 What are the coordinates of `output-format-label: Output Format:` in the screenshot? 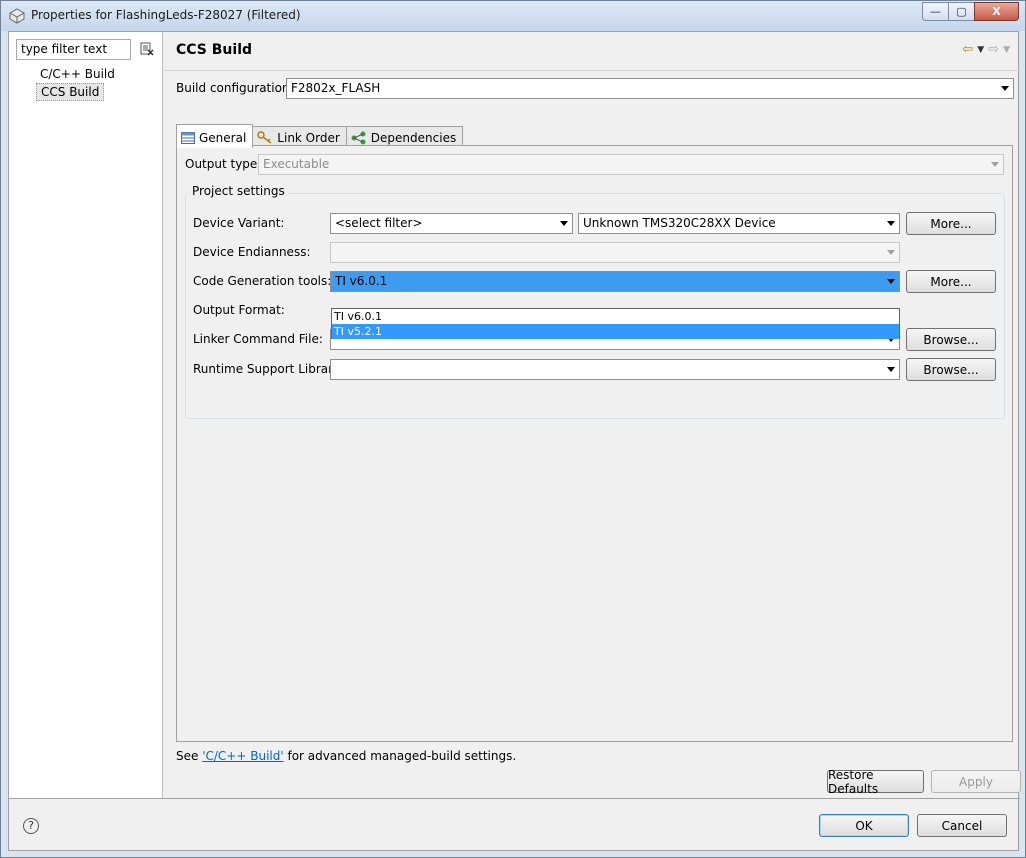 It's located at (239, 310).